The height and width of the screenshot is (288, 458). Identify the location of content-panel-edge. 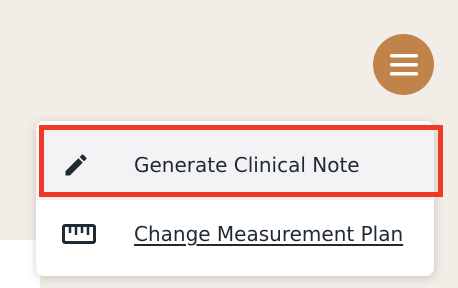
(20, 264).